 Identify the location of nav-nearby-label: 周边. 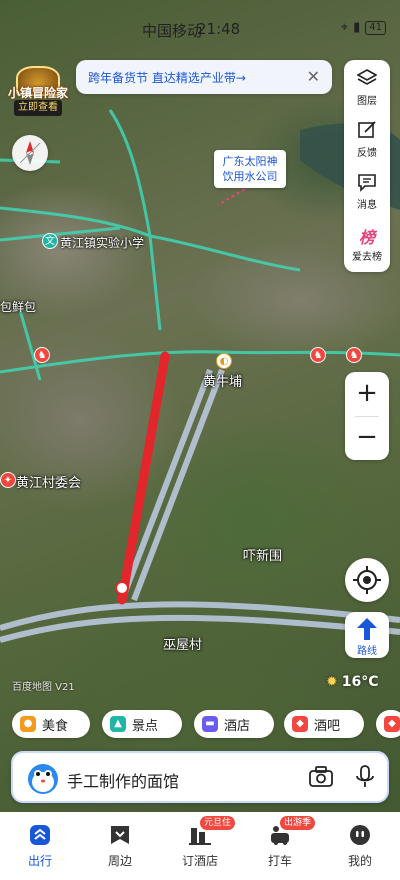
(119, 861).